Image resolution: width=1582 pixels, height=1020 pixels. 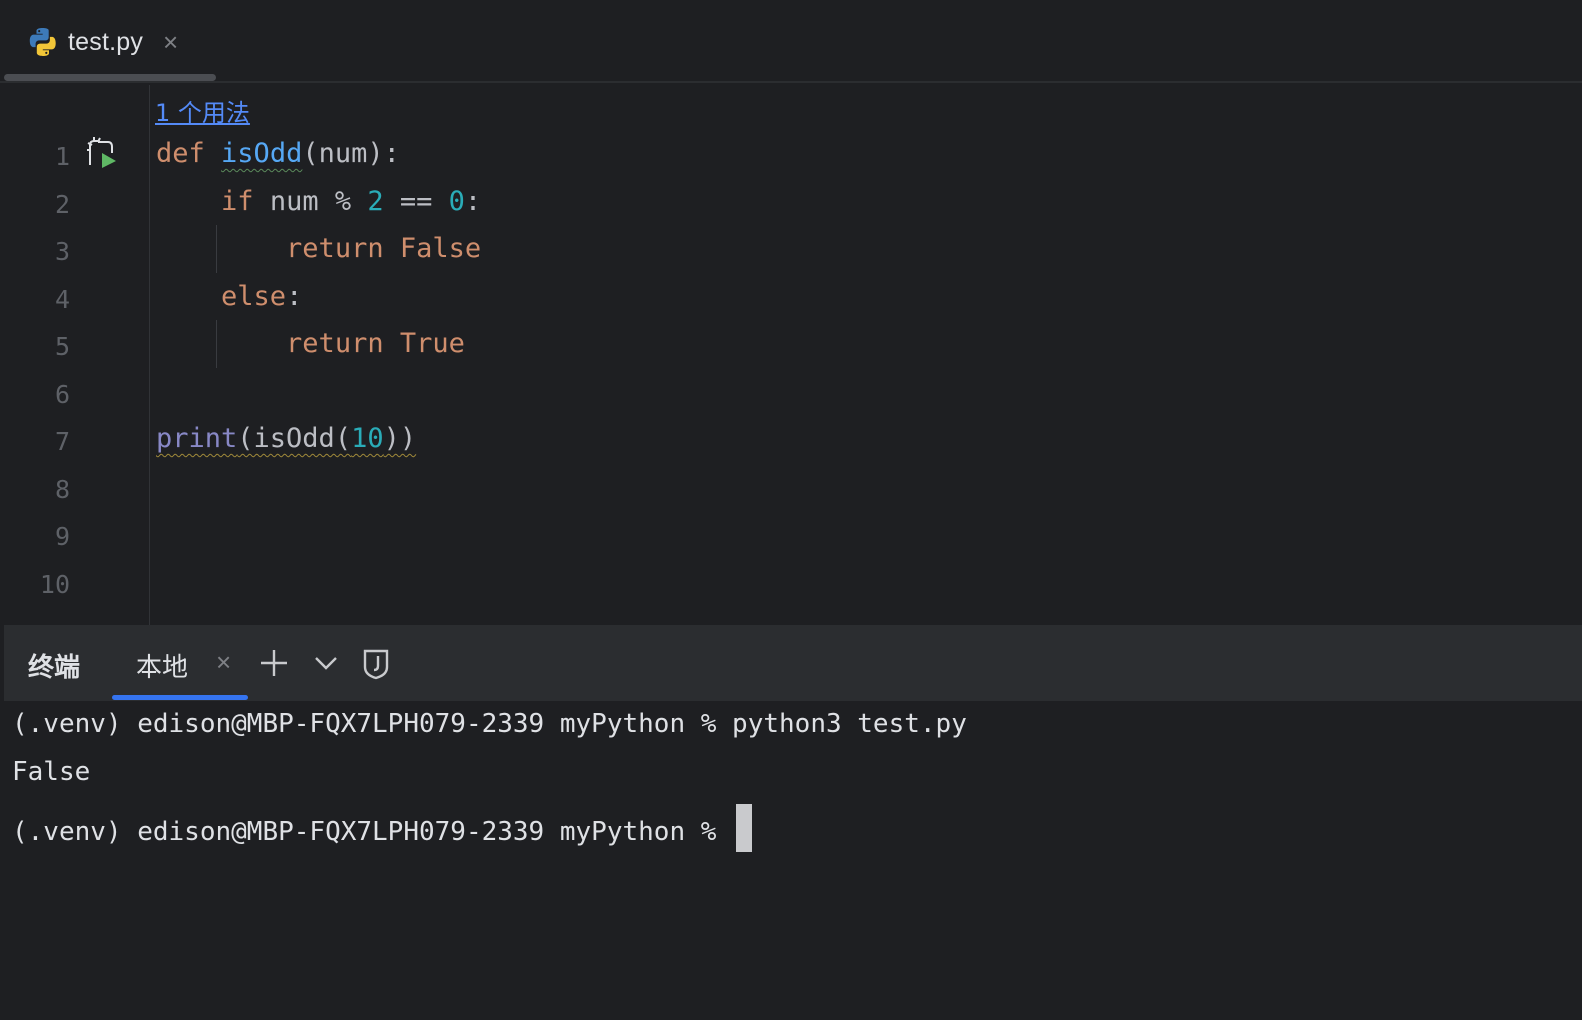 What do you see at coordinates (791, 394) in the screenshot?
I see `code-line-6: 6` at bounding box center [791, 394].